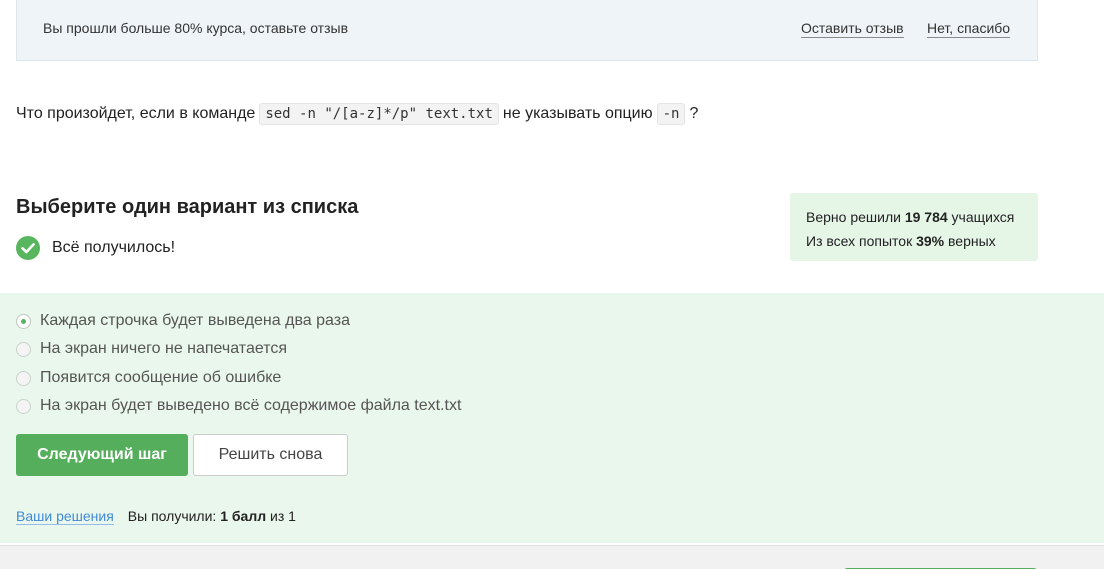  What do you see at coordinates (114, 247) in the screenshot?
I see `success-text: Всё получилось!` at bounding box center [114, 247].